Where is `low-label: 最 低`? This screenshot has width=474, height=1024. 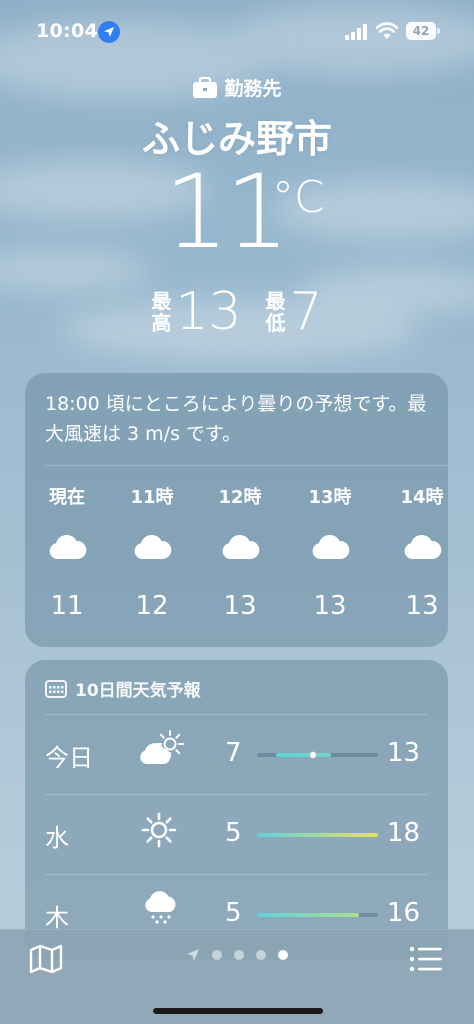 low-label: 最 低 is located at coordinates (276, 312).